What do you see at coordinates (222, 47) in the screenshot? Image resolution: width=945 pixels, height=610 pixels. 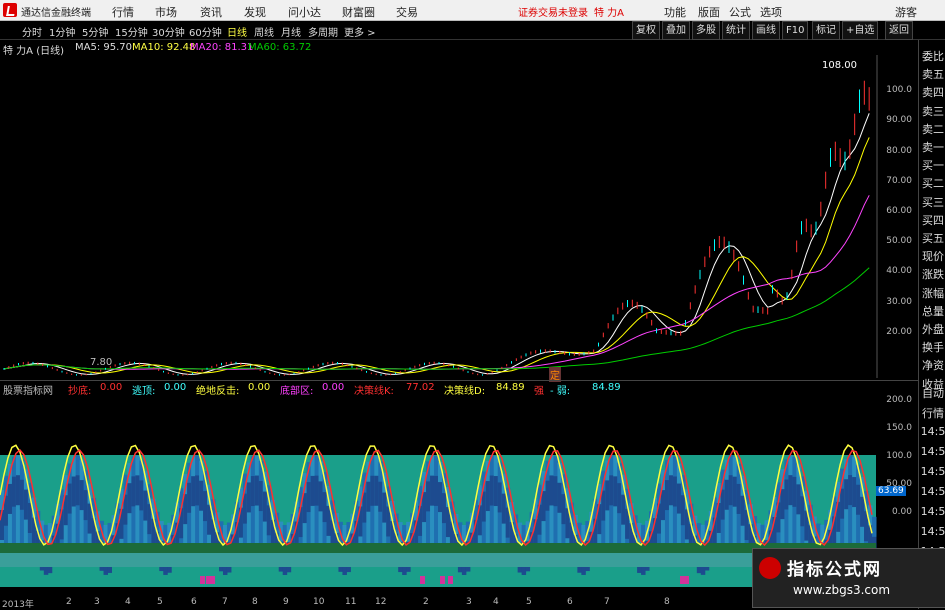 I see `ma20-label: MA20: 81.31` at bounding box center [222, 47].